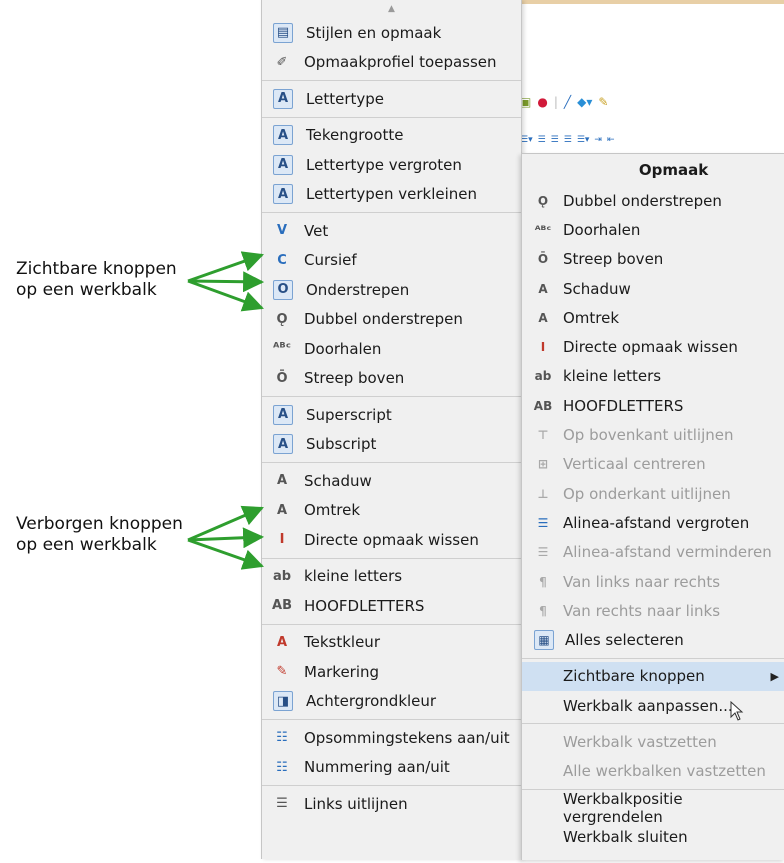 Image resolution: width=784 pixels, height=863 pixels. What do you see at coordinates (225, 523) in the screenshot?
I see `arrow-to-shadow` at bounding box center [225, 523].